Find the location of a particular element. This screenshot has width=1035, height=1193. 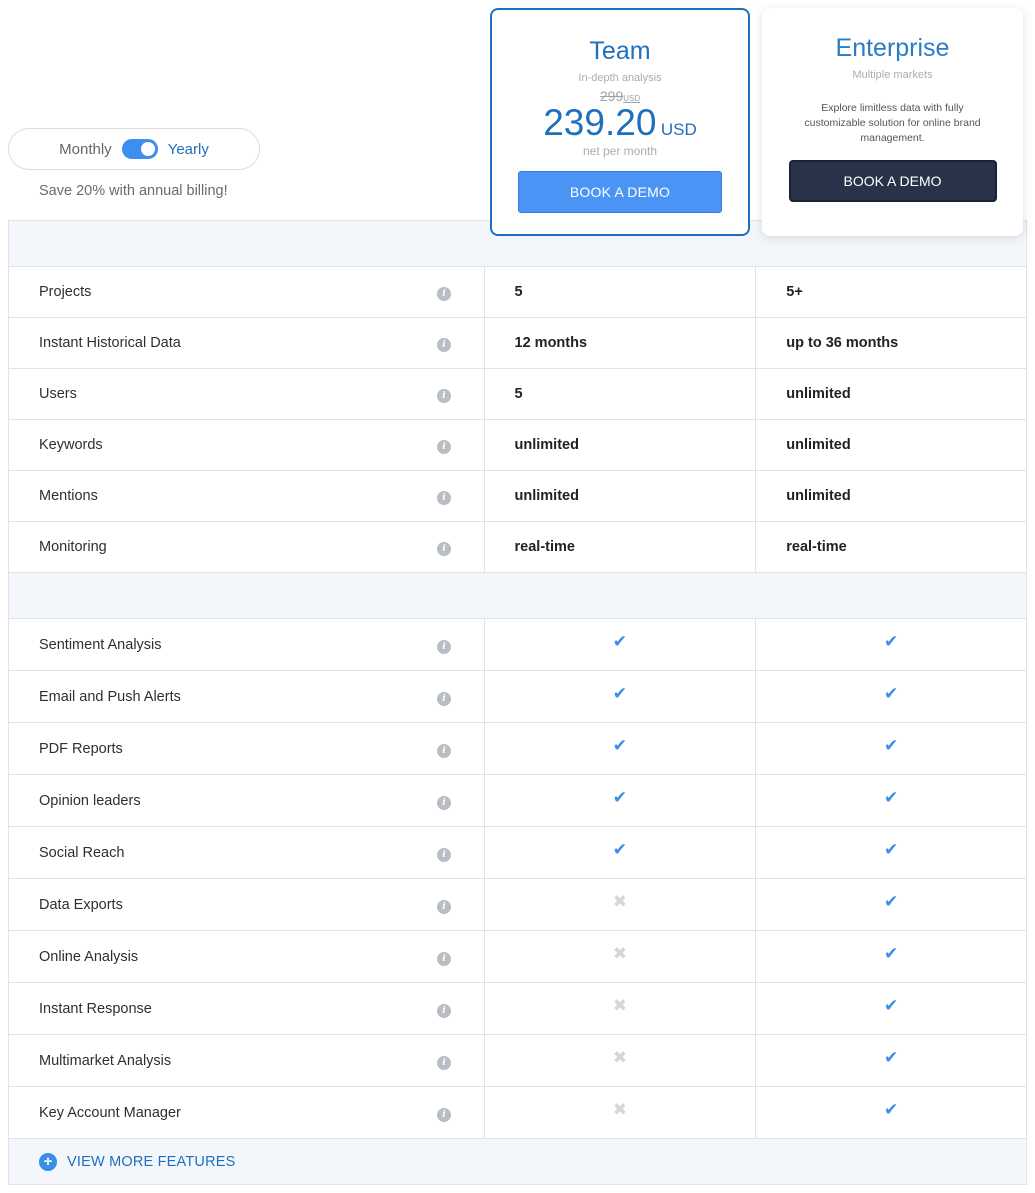

book-demo-team-button: BOOK A DEMO is located at coordinates (620, 192).